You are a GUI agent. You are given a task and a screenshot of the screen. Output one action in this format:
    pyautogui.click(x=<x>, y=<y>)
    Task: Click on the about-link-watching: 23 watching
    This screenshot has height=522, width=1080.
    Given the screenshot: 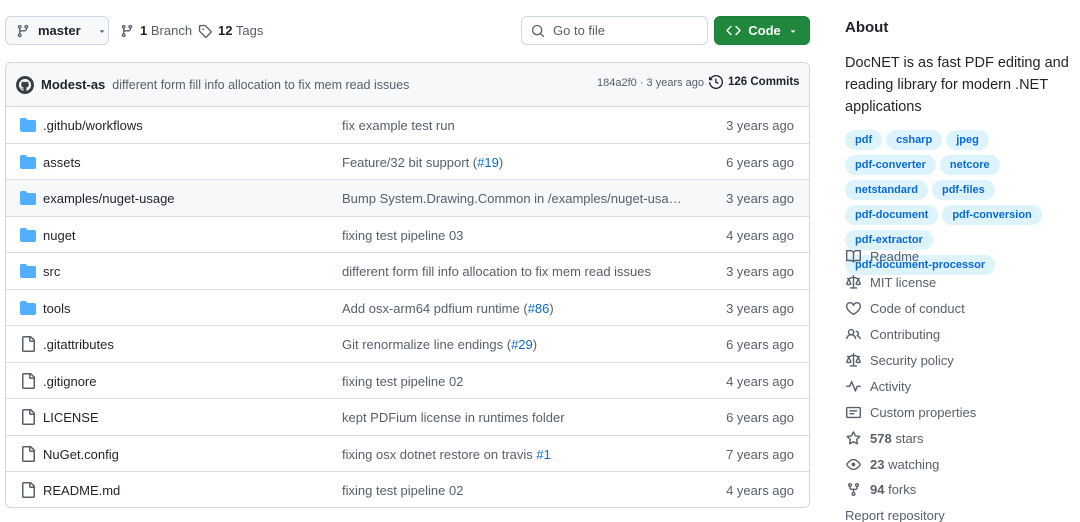 What is the action you would take?
    pyautogui.click(x=961, y=464)
    